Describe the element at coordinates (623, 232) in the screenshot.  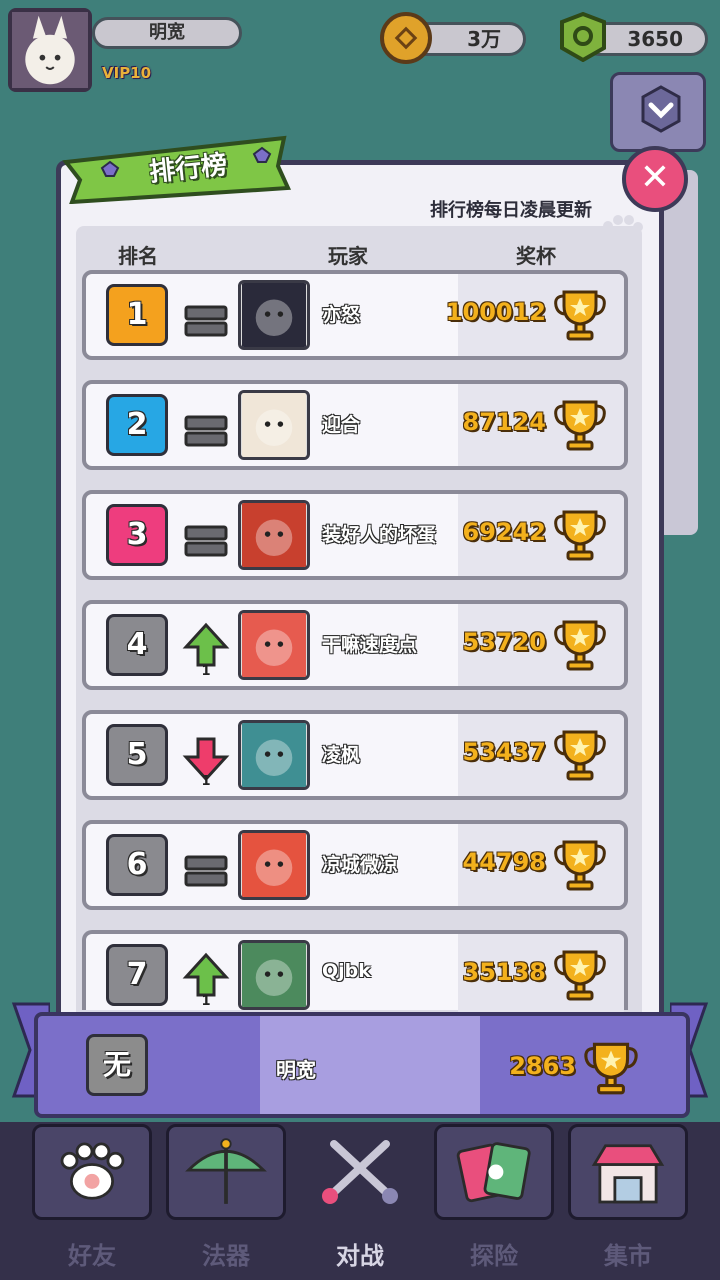
I see `paw-decoration-icon` at that location.